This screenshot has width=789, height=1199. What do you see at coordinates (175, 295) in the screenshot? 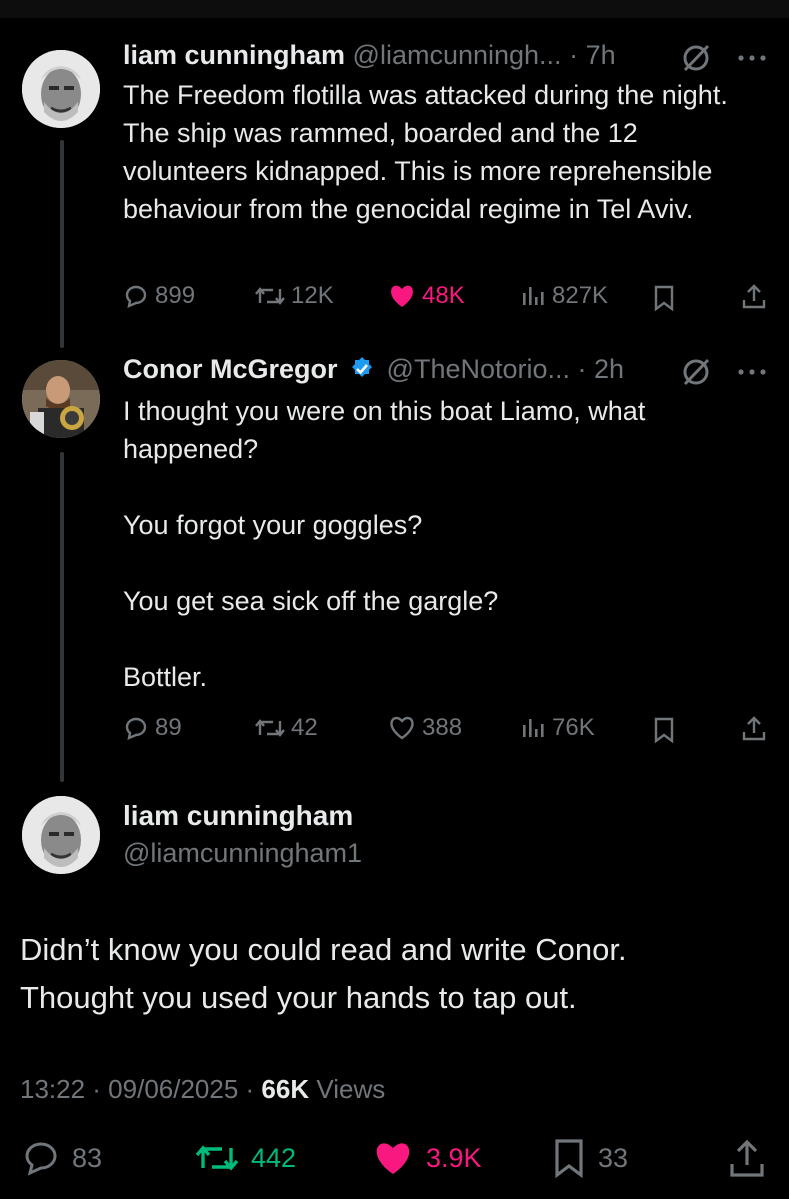
I see `tweet1-reply-count: 899` at bounding box center [175, 295].